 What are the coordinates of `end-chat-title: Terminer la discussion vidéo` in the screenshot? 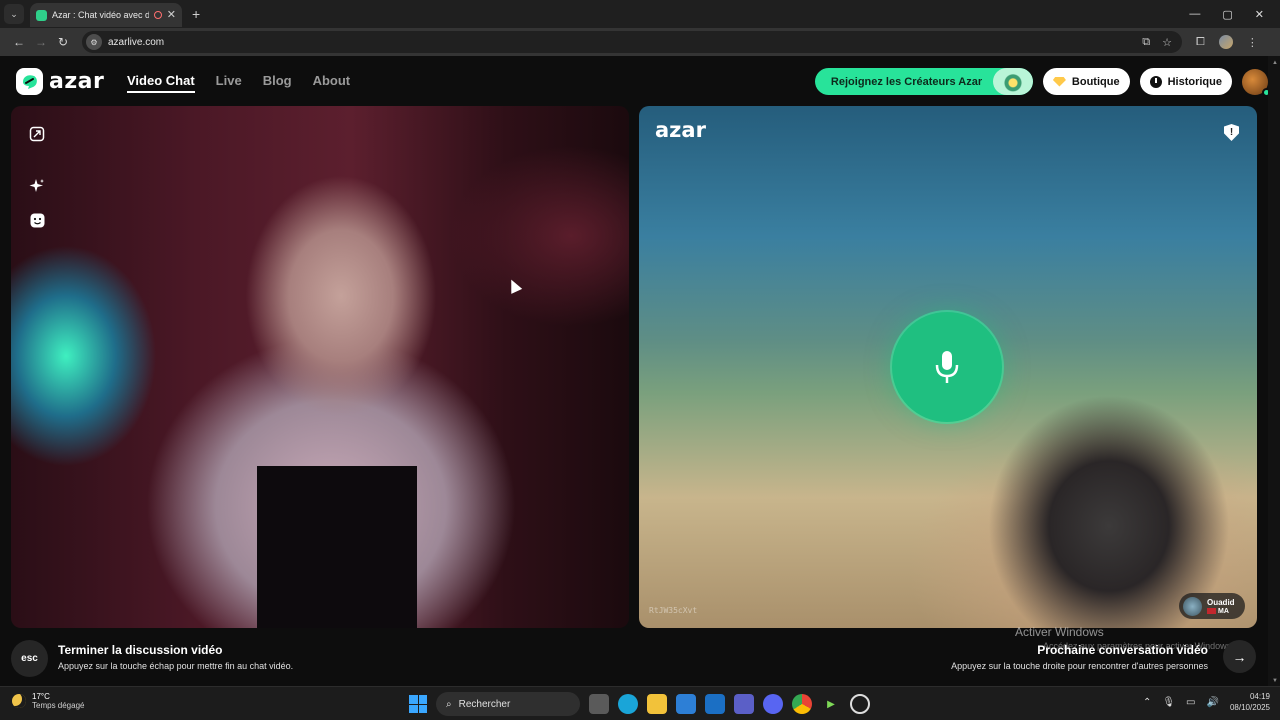 It's located at (140, 650).